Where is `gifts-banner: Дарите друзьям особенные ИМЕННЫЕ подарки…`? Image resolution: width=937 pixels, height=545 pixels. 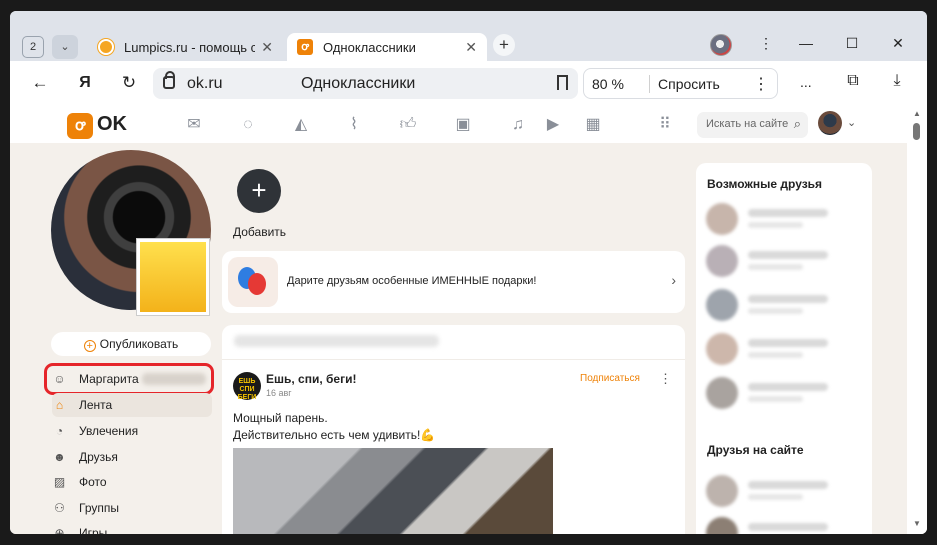 gifts-banner: Дарите друзьям особенные ИМЕННЫЕ подарки… is located at coordinates (453, 282).